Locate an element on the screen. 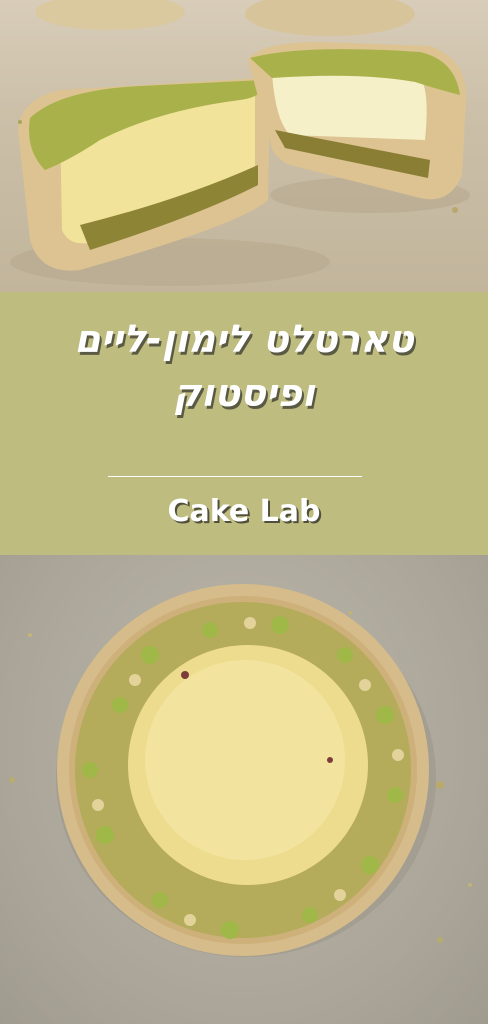 This screenshot has width=488, height=1024. brand-name: Cake Lab is located at coordinates (244, 511).